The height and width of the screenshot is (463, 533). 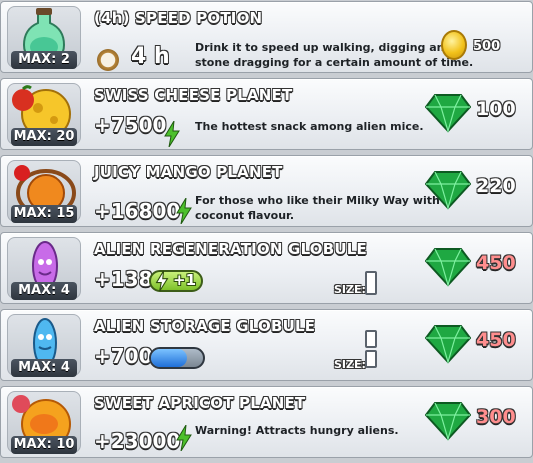 What do you see at coordinates (487, 46) in the screenshot?
I see `item-price: 500` at bounding box center [487, 46].